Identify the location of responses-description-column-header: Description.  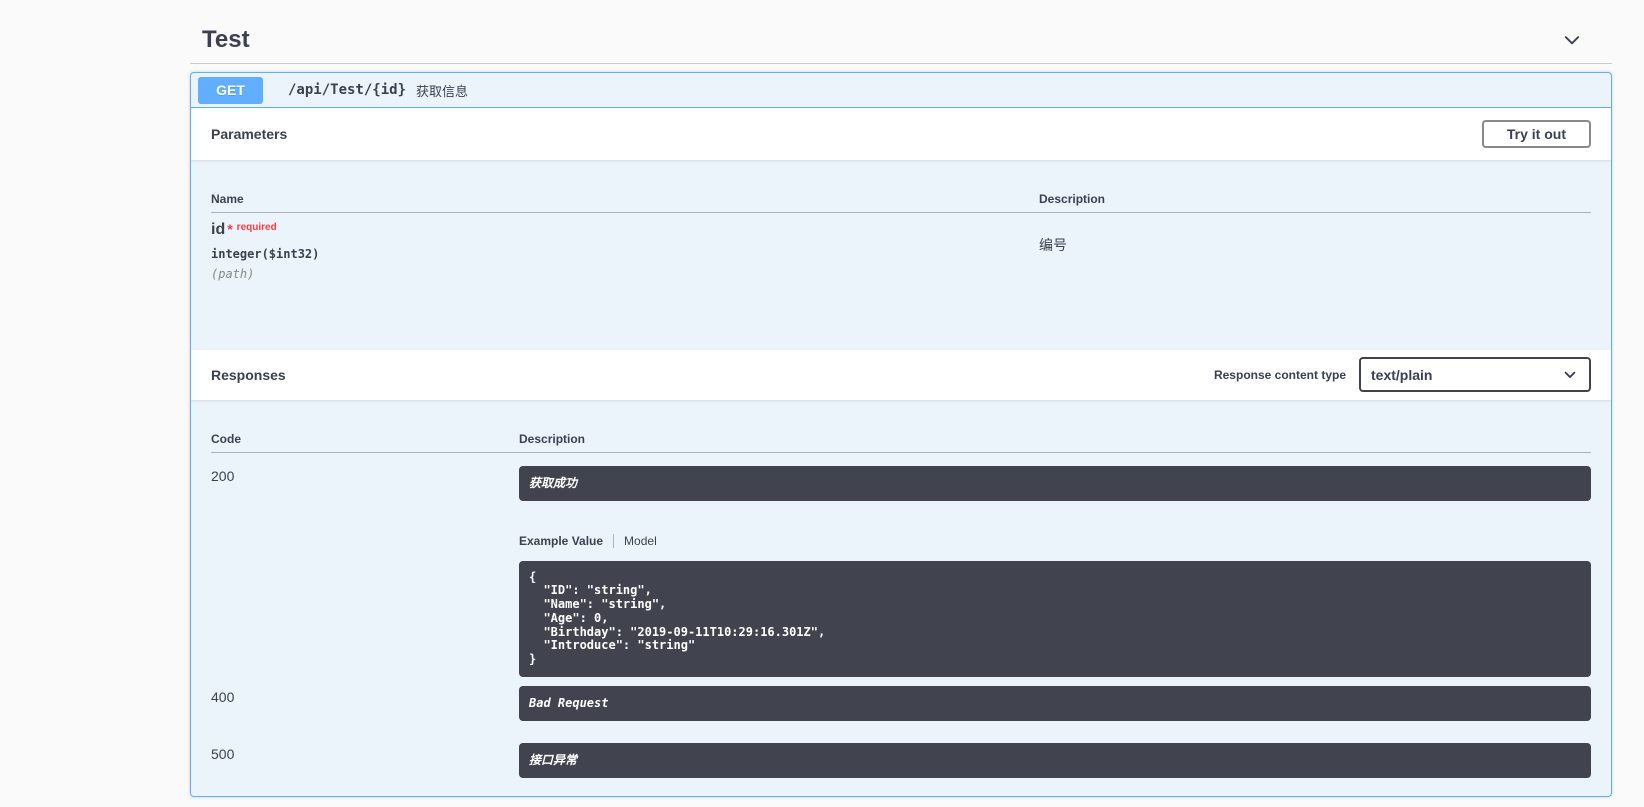
(1055, 435).